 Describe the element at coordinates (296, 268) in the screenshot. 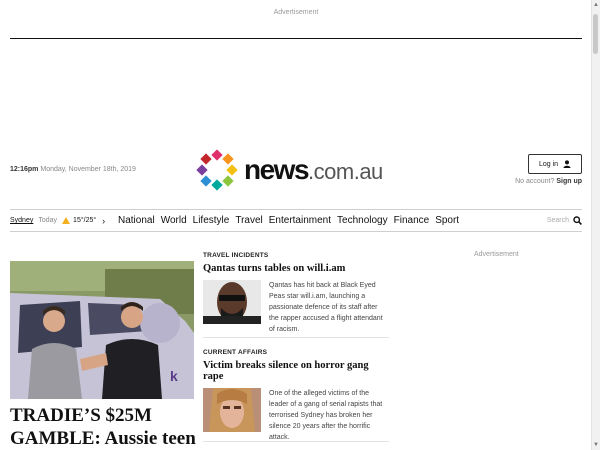

I see `article-headline: Qantas turns tables on will.i.am` at that location.